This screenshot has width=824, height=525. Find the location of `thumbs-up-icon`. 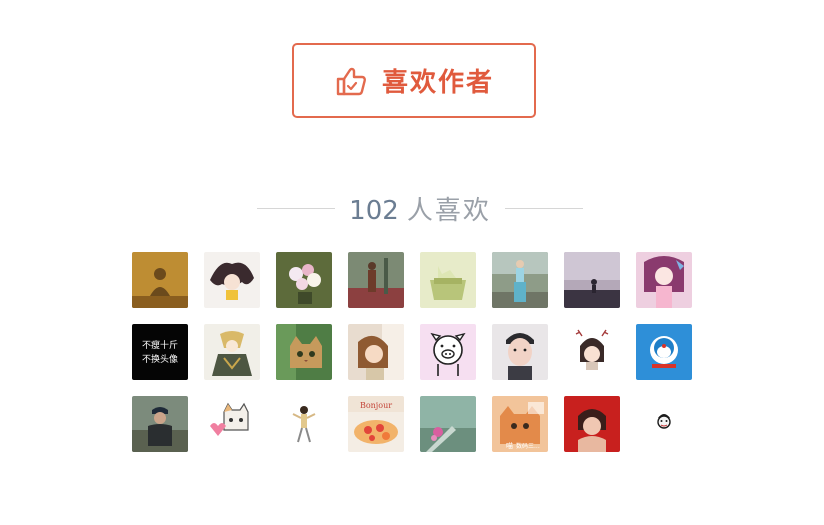

thumbs-up-icon is located at coordinates (351, 81).